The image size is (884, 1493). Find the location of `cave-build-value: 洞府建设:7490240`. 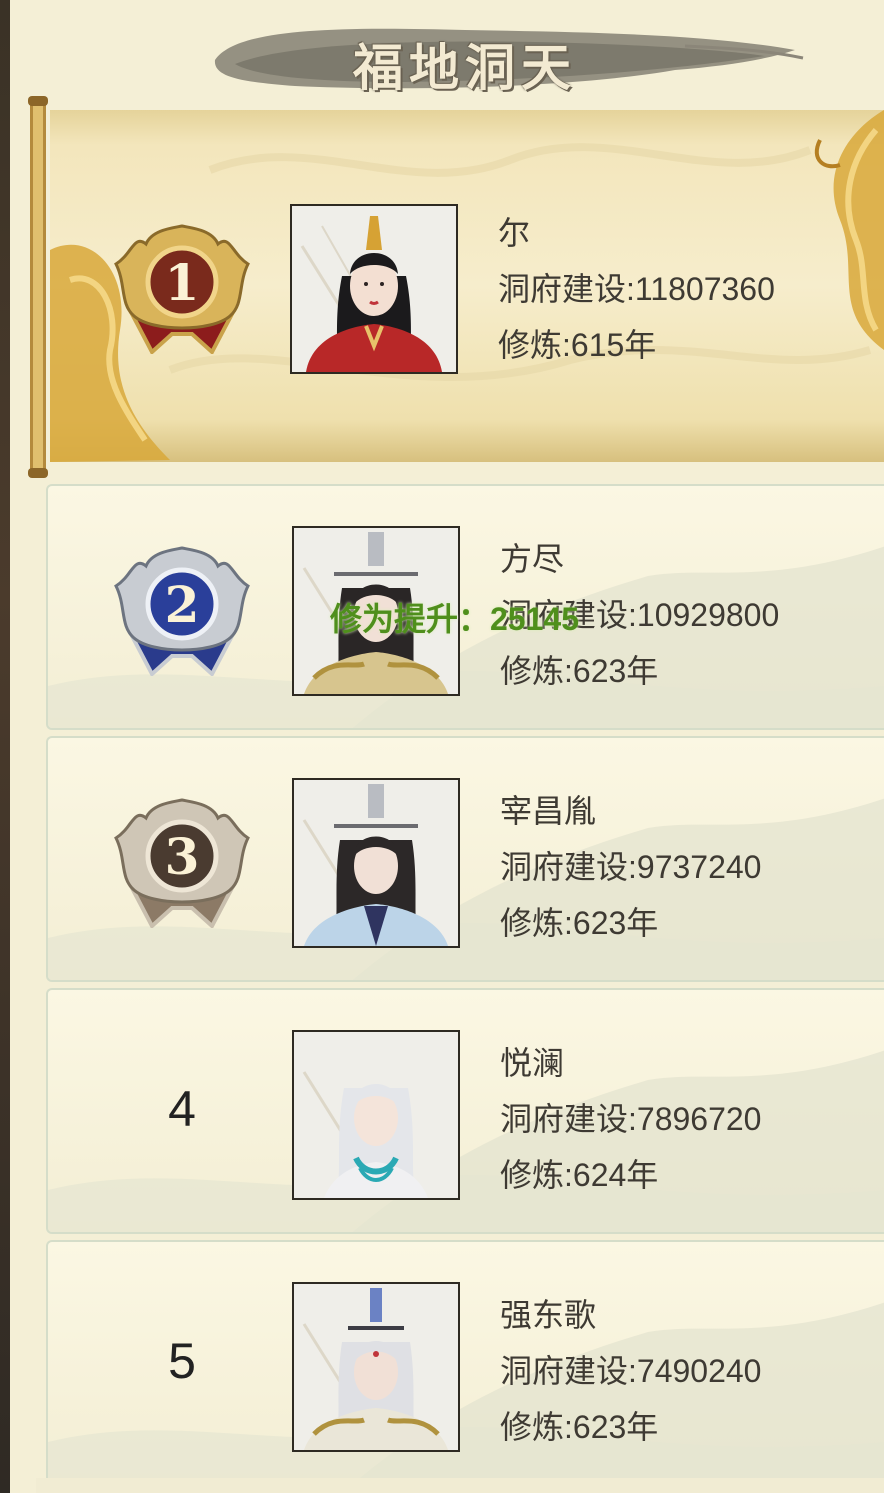

cave-build-value: 洞府建设:7490240 is located at coordinates (631, 1371).